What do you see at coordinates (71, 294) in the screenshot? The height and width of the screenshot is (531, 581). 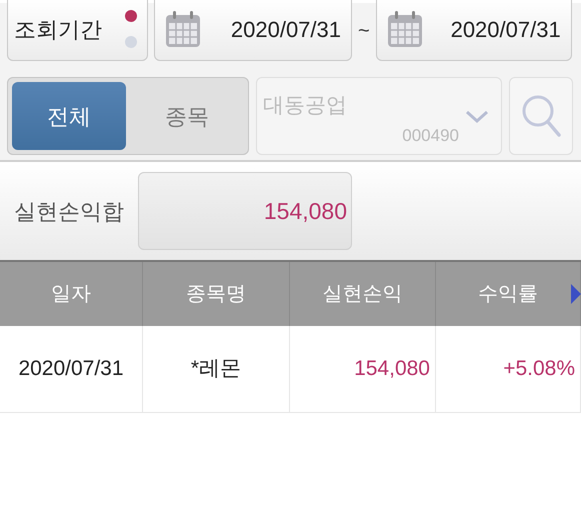 I see `column-header: 일자` at bounding box center [71, 294].